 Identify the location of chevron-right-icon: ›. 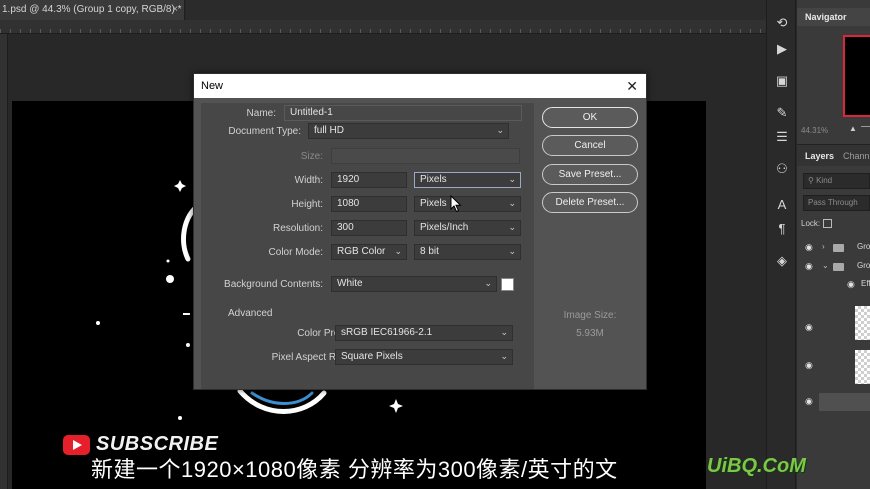
(823, 246).